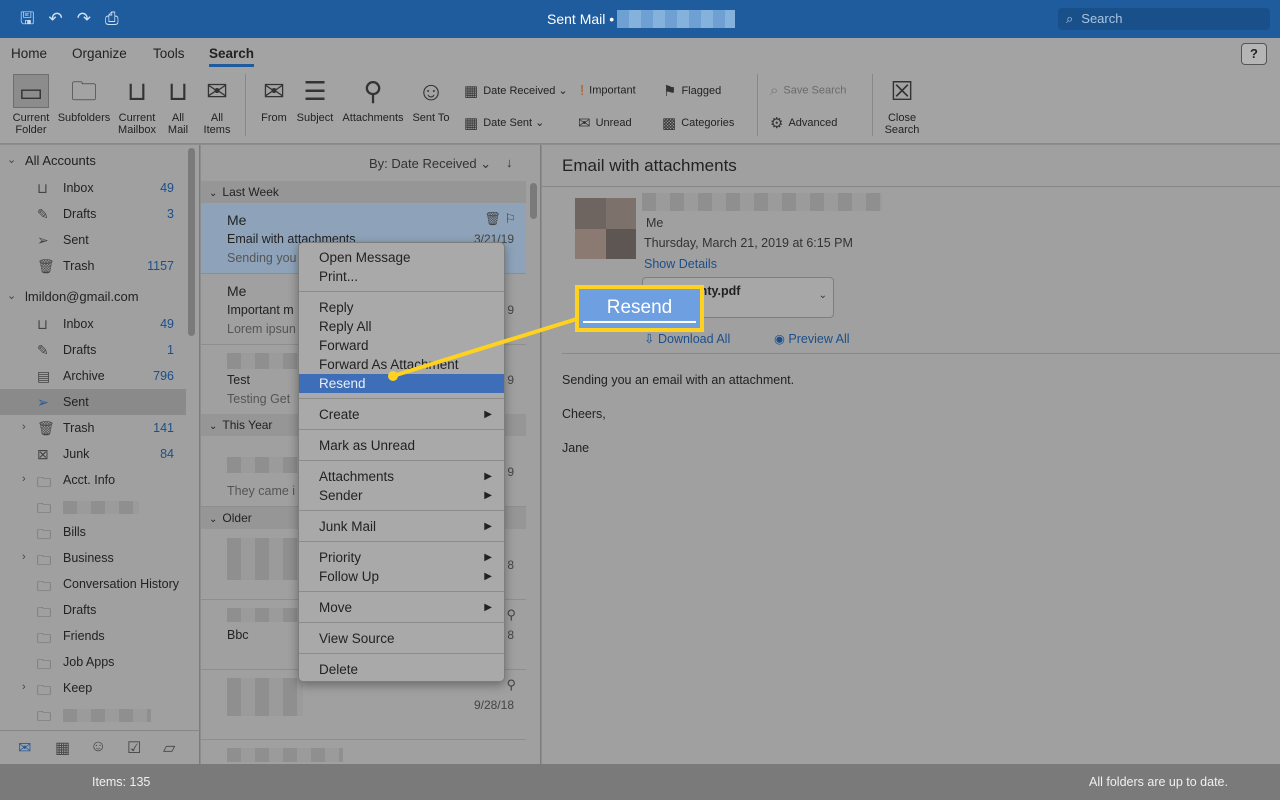 This screenshot has width=1280, height=800. I want to click on resend-callout: Resend, so click(639, 308).